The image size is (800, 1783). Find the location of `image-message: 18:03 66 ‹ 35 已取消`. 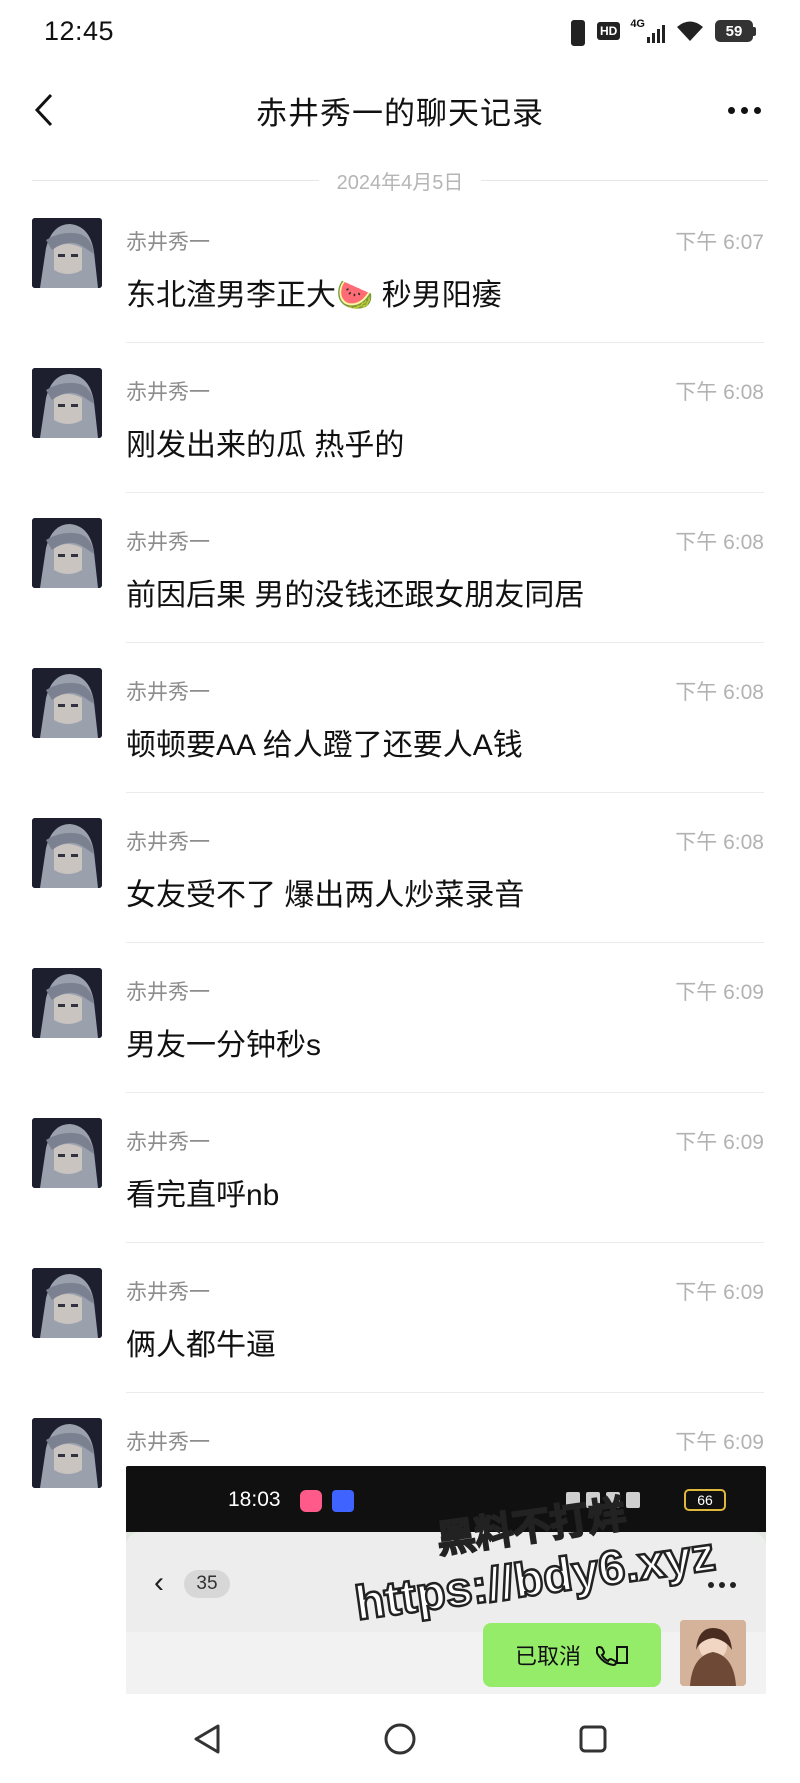

image-message: 18:03 66 ‹ 35 已取消 is located at coordinates (446, 1580).